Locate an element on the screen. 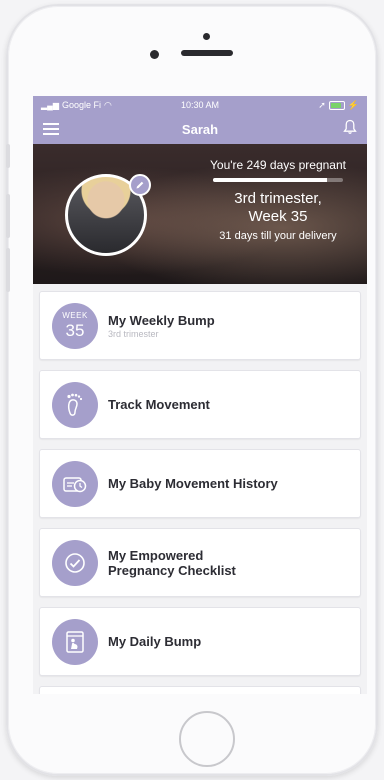  list-item-title: My Weekly Bump is located at coordinates (161, 320).